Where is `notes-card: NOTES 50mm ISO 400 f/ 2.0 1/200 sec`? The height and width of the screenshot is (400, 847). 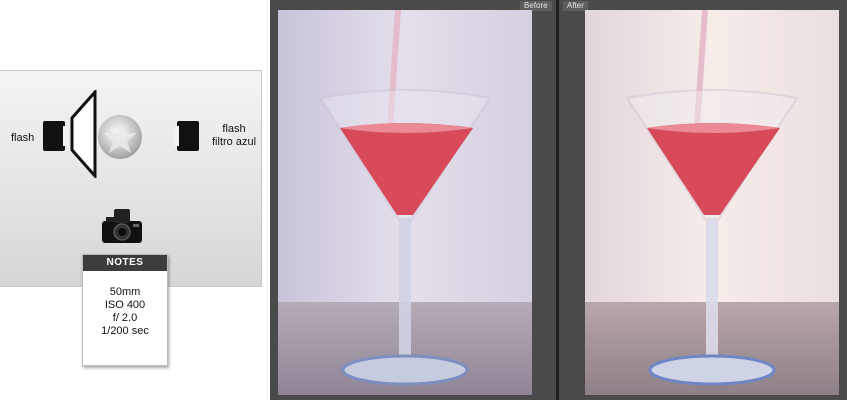
notes-card: NOTES 50mm ISO 400 f/ 2.0 1/200 sec is located at coordinates (125, 310).